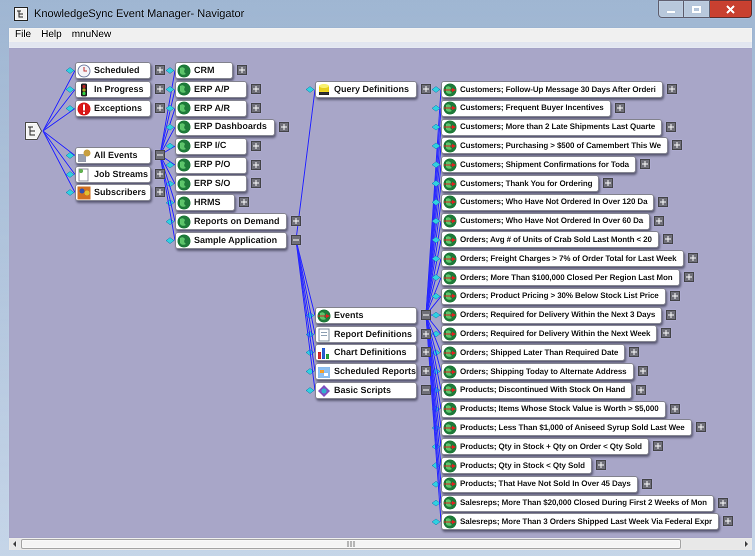 Image resolution: width=755 pixels, height=556 pixels. I want to click on tree-node: Customers; Who Have Not Ordered In Over 120 Da, so click(547, 202).